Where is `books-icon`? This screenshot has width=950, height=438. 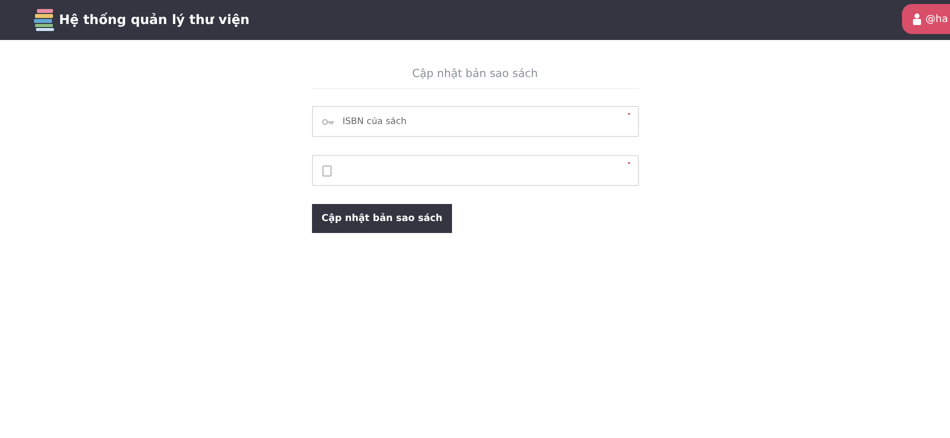 books-icon is located at coordinates (44, 20).